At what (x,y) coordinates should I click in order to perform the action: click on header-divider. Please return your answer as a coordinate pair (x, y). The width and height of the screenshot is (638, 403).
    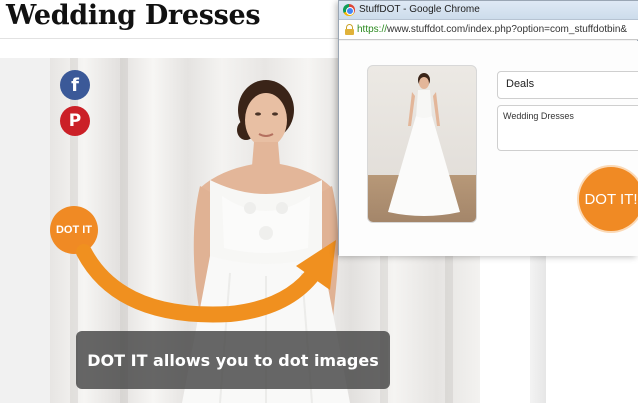
    Looking at the image, I should click on (170, 38).